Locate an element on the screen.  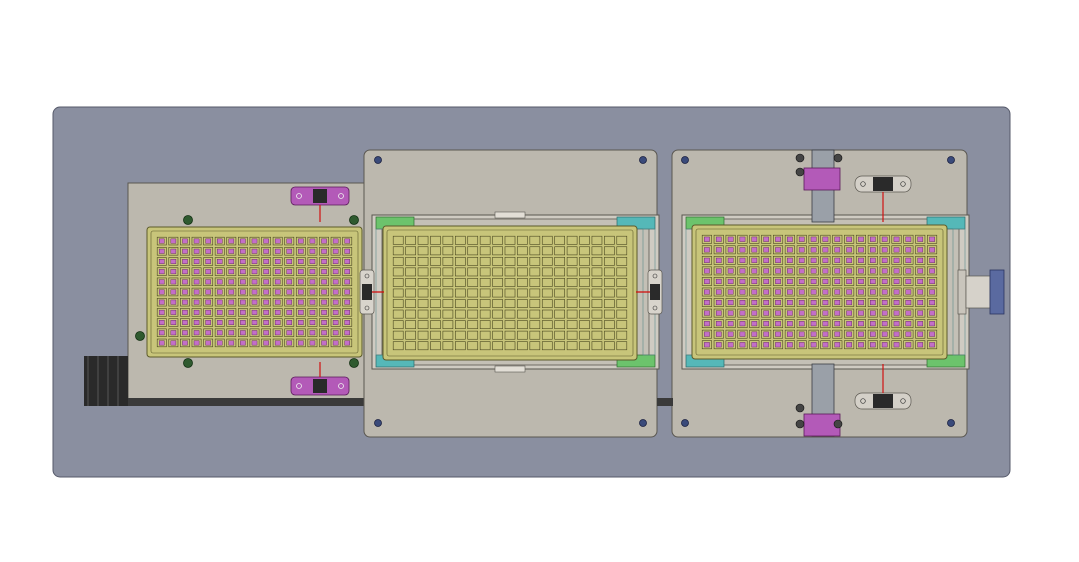
connector-bar is located at coordinates (665, 402).